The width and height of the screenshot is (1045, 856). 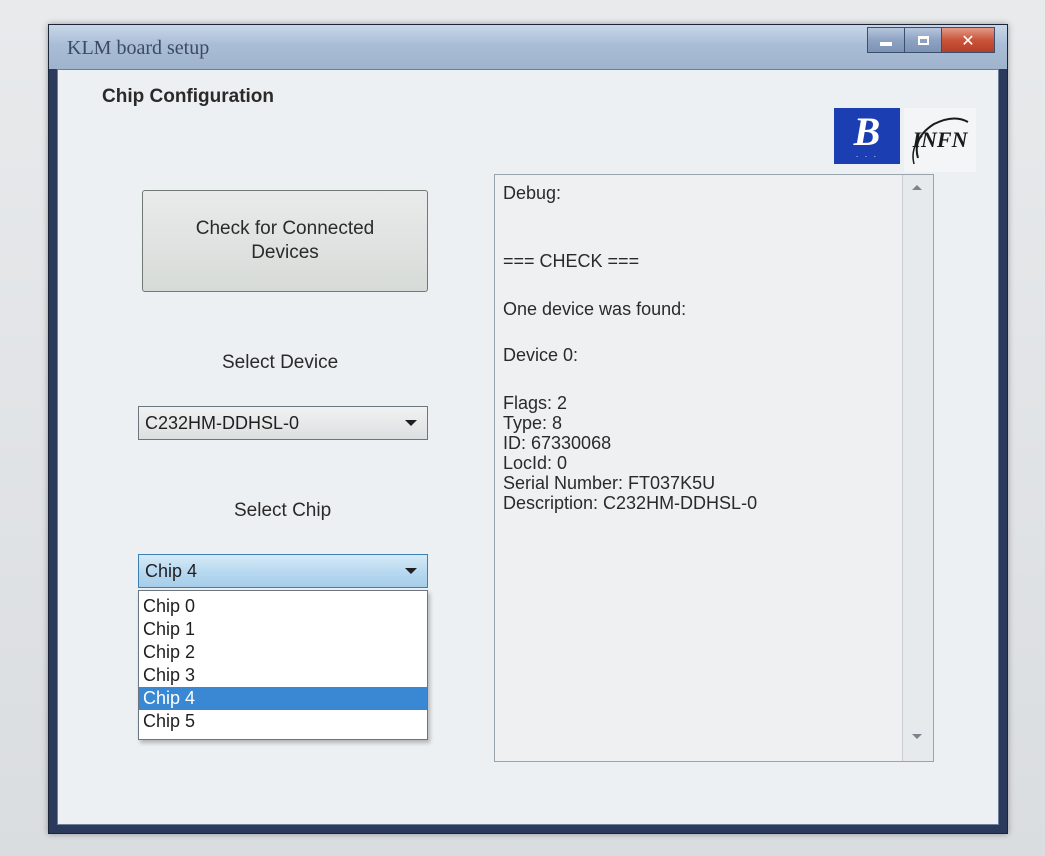 I want to click on debug-line: Type: 8, so click(x=533, y=423).